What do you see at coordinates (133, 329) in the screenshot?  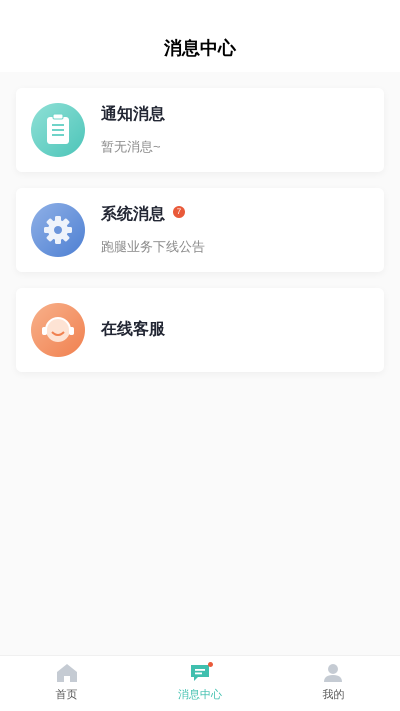 I see `card-title: 在线客服` at bounding box center [133, 329].